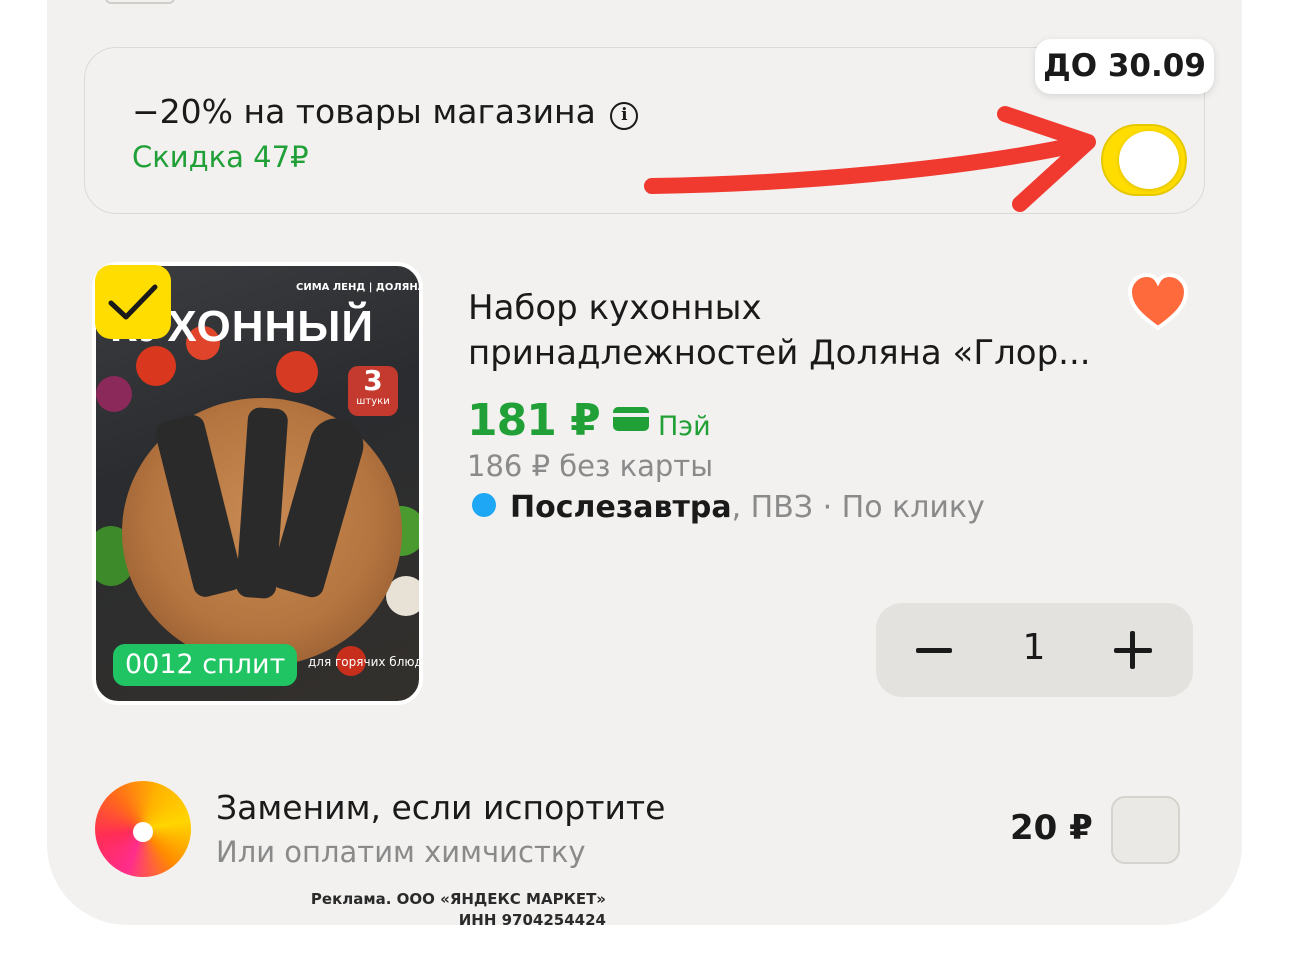 Image resolution: width=1289 pixels, height=957 pixels. Describe the element at coordinates (858, 507) in the screenshot. I see `delivery-details: , ПВЗ · По клику` at that location.